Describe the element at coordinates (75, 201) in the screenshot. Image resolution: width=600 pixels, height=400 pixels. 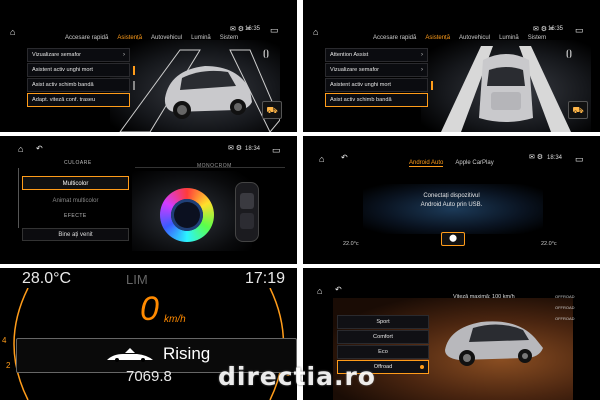
I see `option-animated-multicolor: Animat multicolor` at that location.